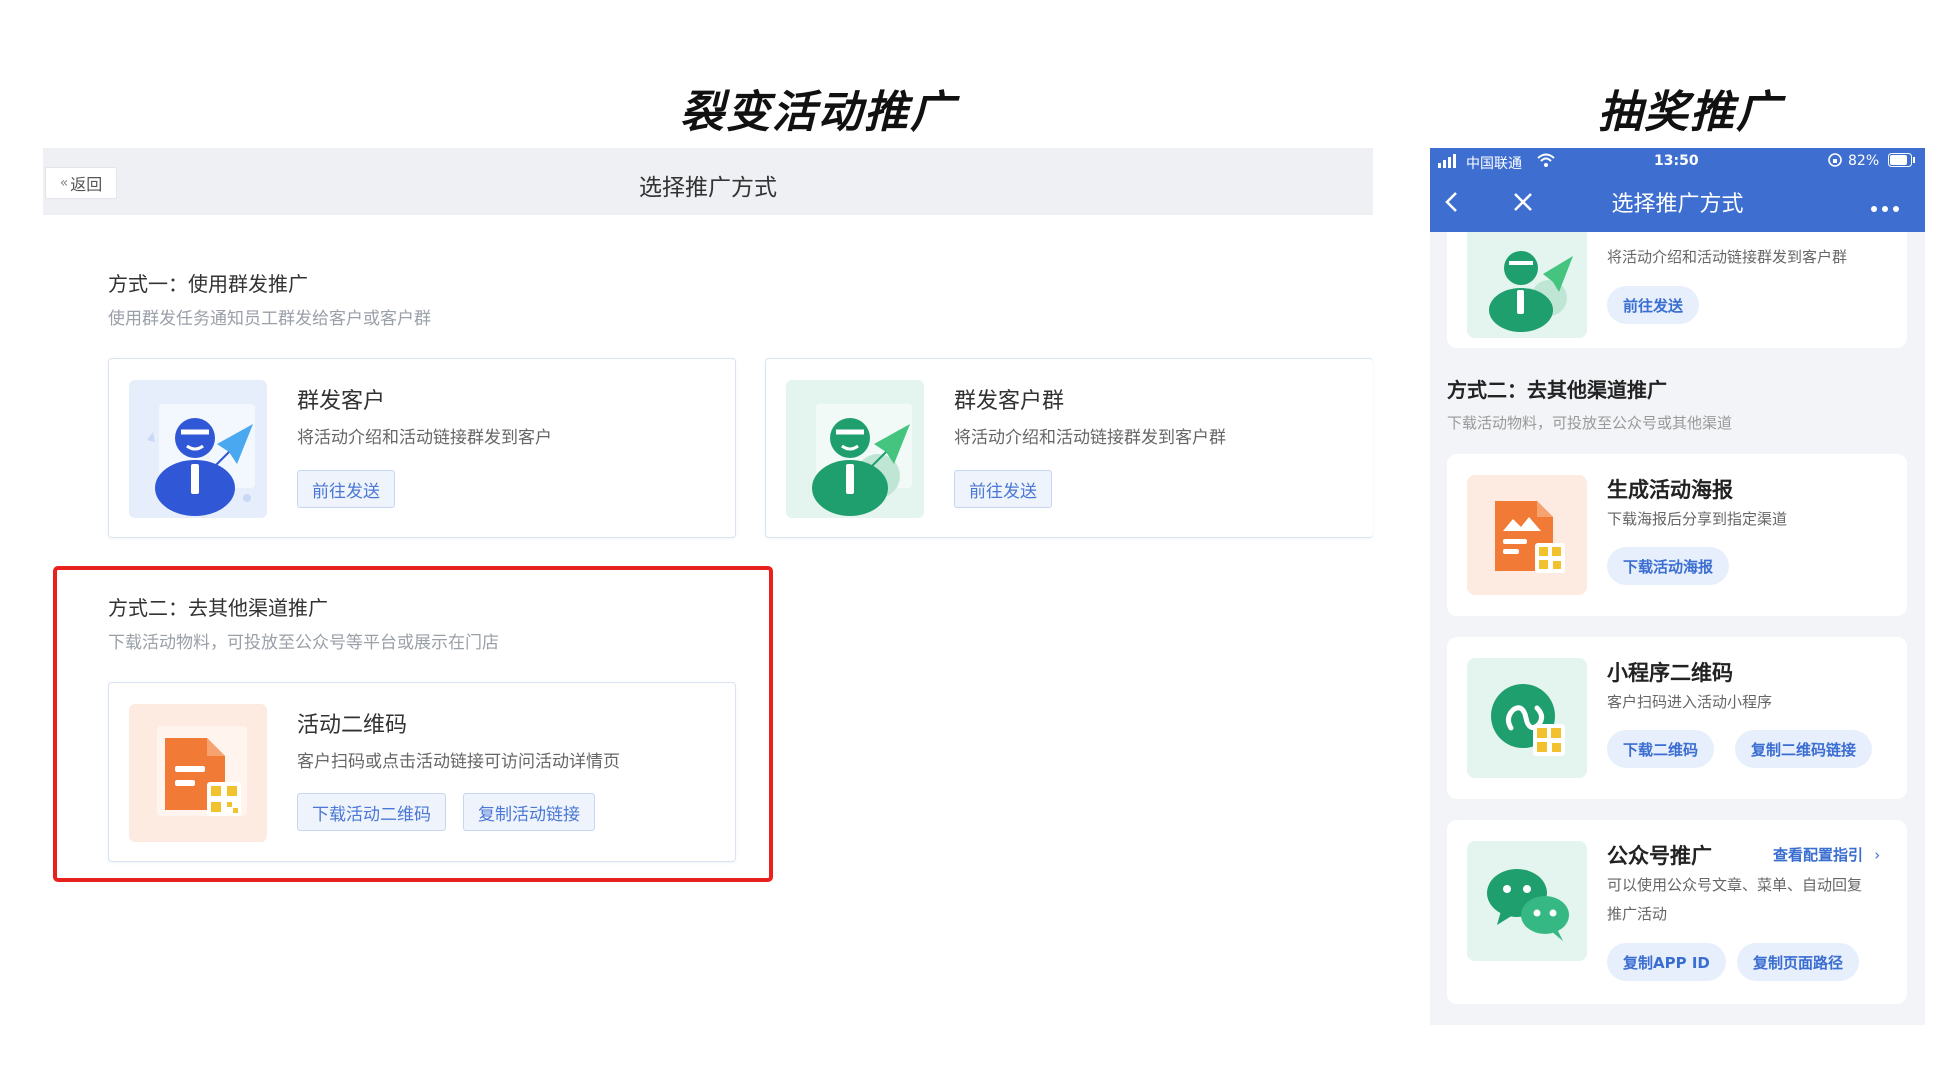 The width and height of the screenshot is (1960, 1083). I want to click on web-header: « 返回 选择推广方式, so click(708, 181).